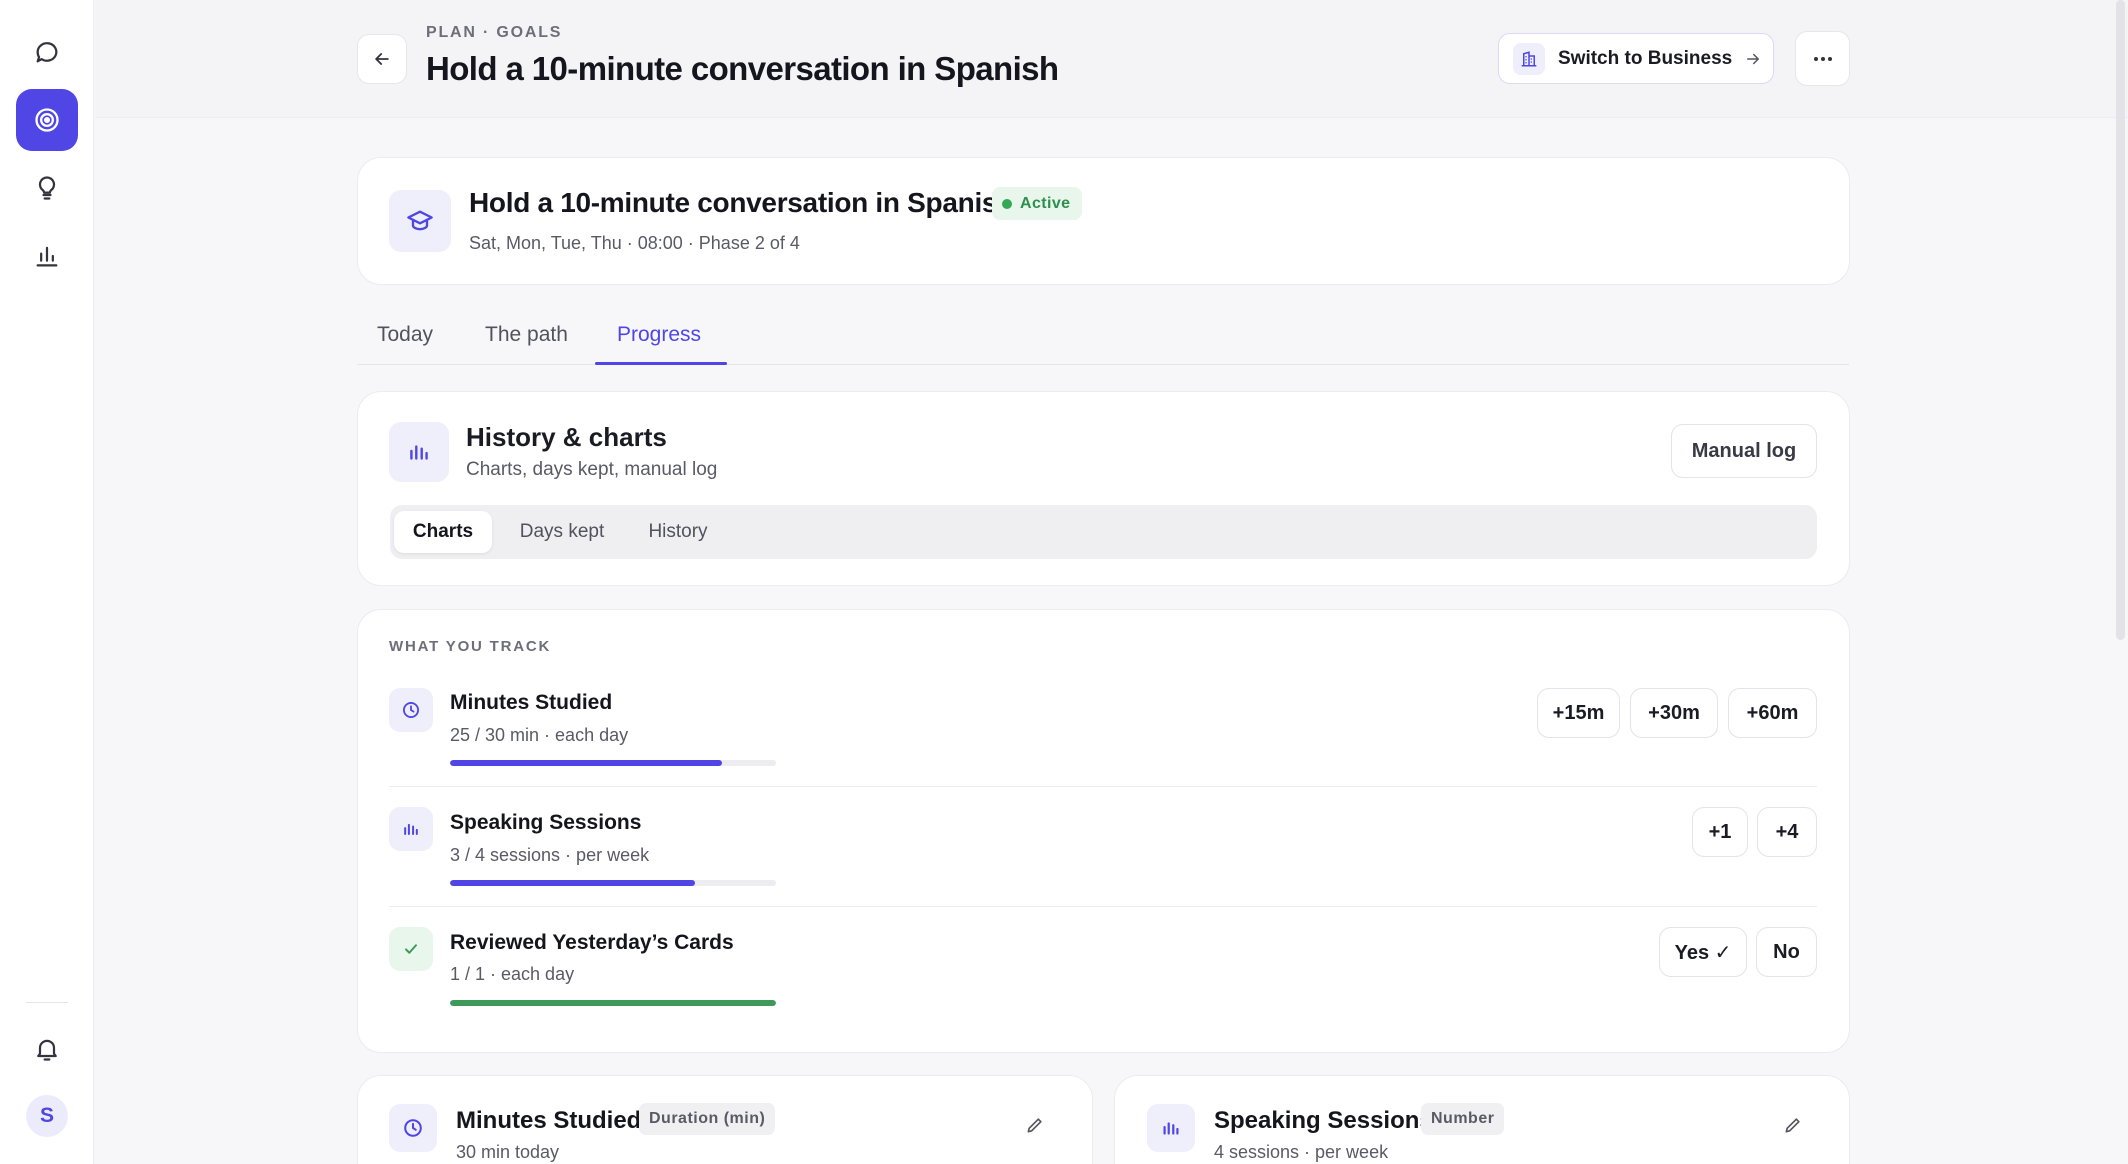  Describe the element at coordinates (470, 646) in the screenshot. I see `section-label: WHAT YOU TRACK` at that location.